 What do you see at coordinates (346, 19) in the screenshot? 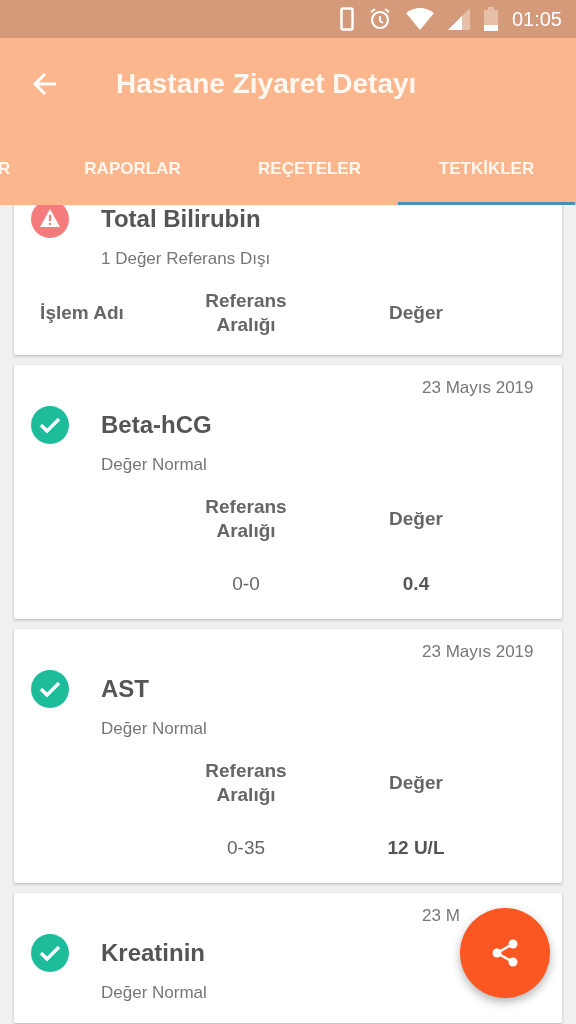
I see `phone-icon` at bounding box center [346, 19].